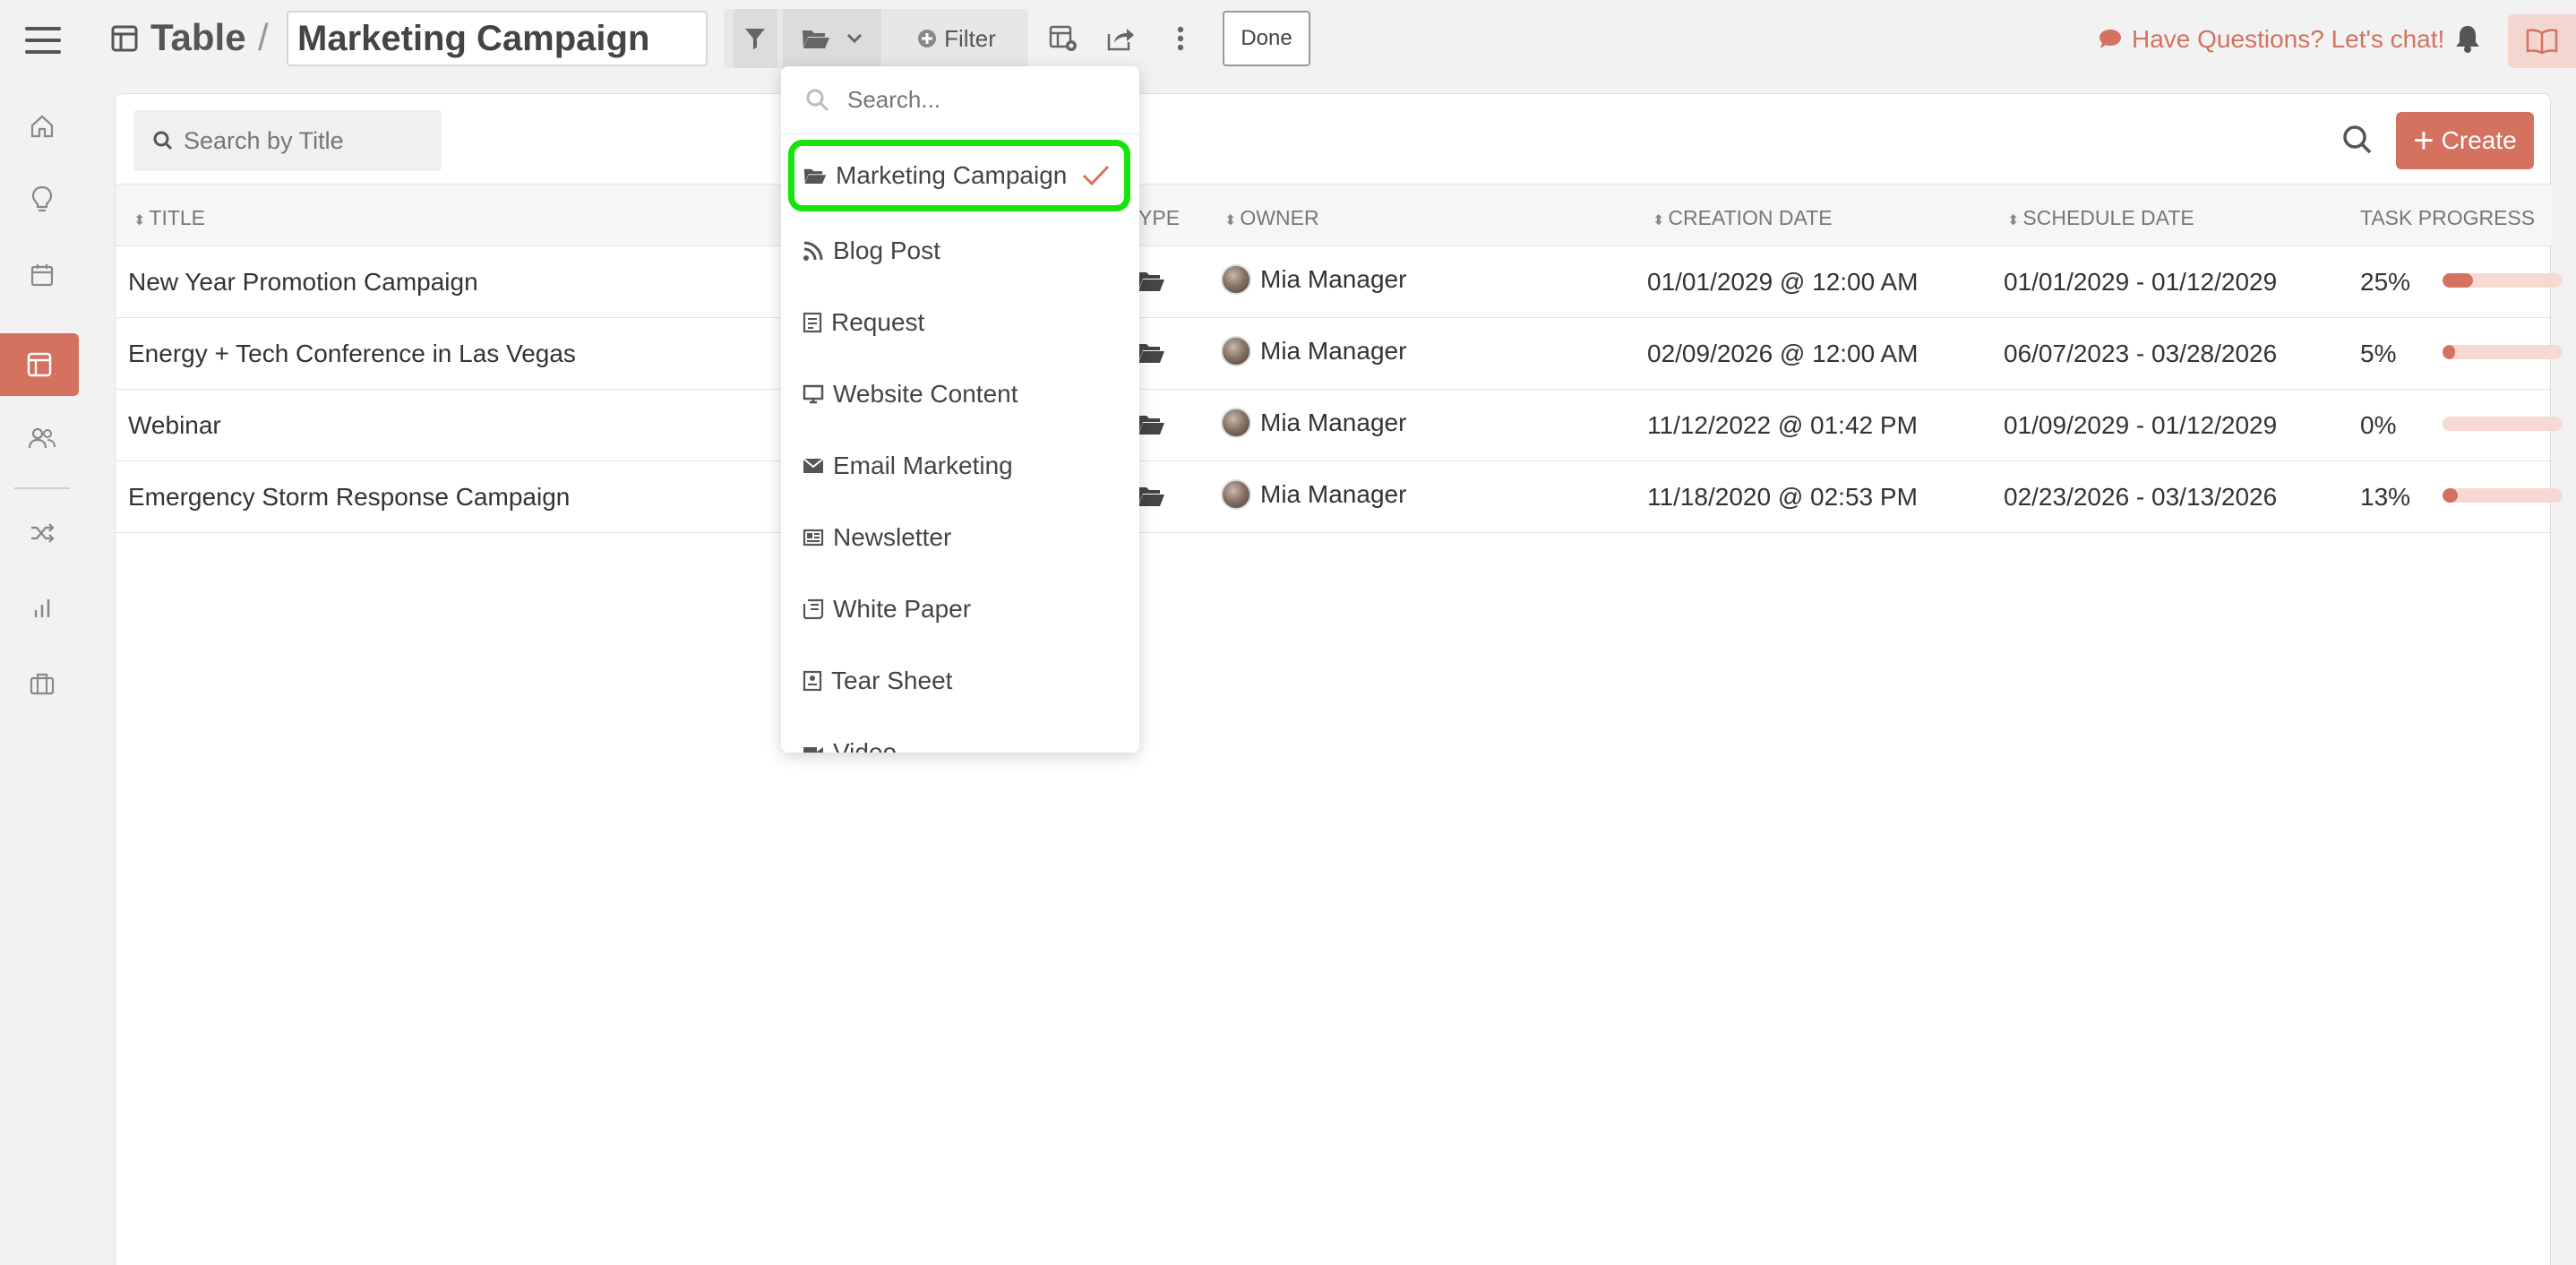  What do you see at coordinates (2449, 352) in the screenshot?
I see `progress-fill` at bounding box center [2449, 352].